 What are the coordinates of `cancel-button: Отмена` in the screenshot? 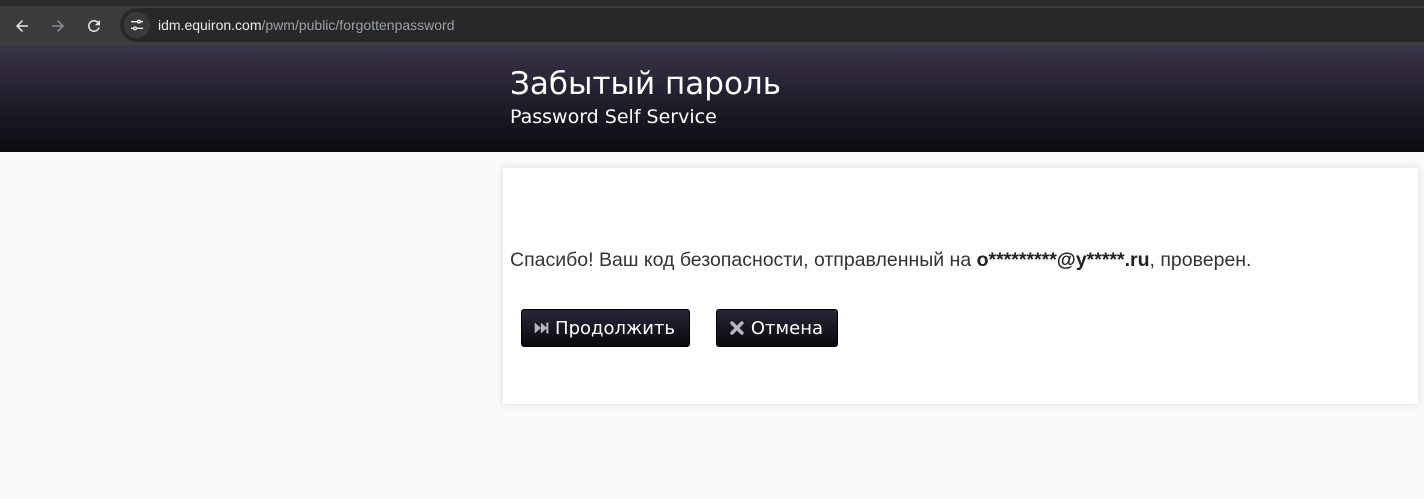 It's located at (777, 328).